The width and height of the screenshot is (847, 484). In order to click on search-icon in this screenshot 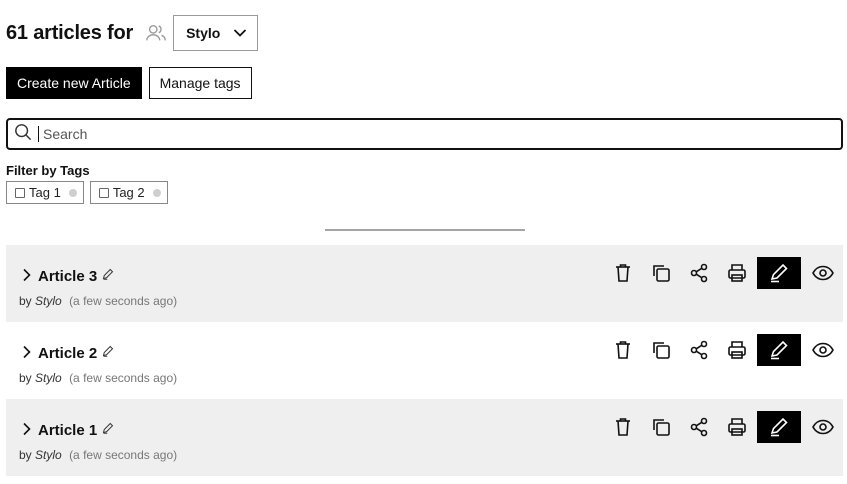, I will do `click(23, 134)`.